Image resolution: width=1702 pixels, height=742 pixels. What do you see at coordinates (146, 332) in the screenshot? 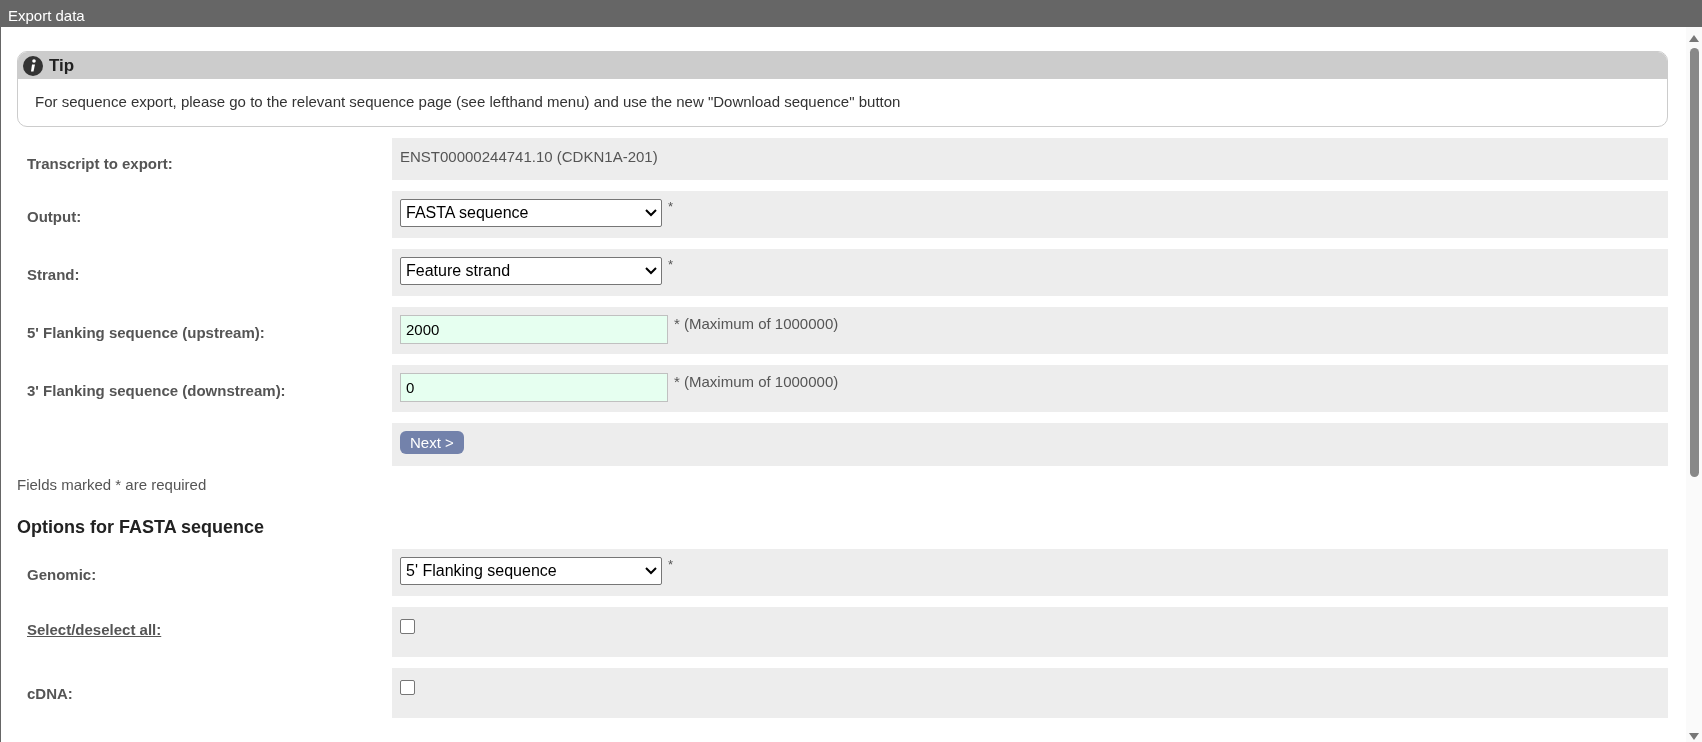
I see `field-label: 5' Flanking sequence (upstream):` at bounding box center [146, 332].